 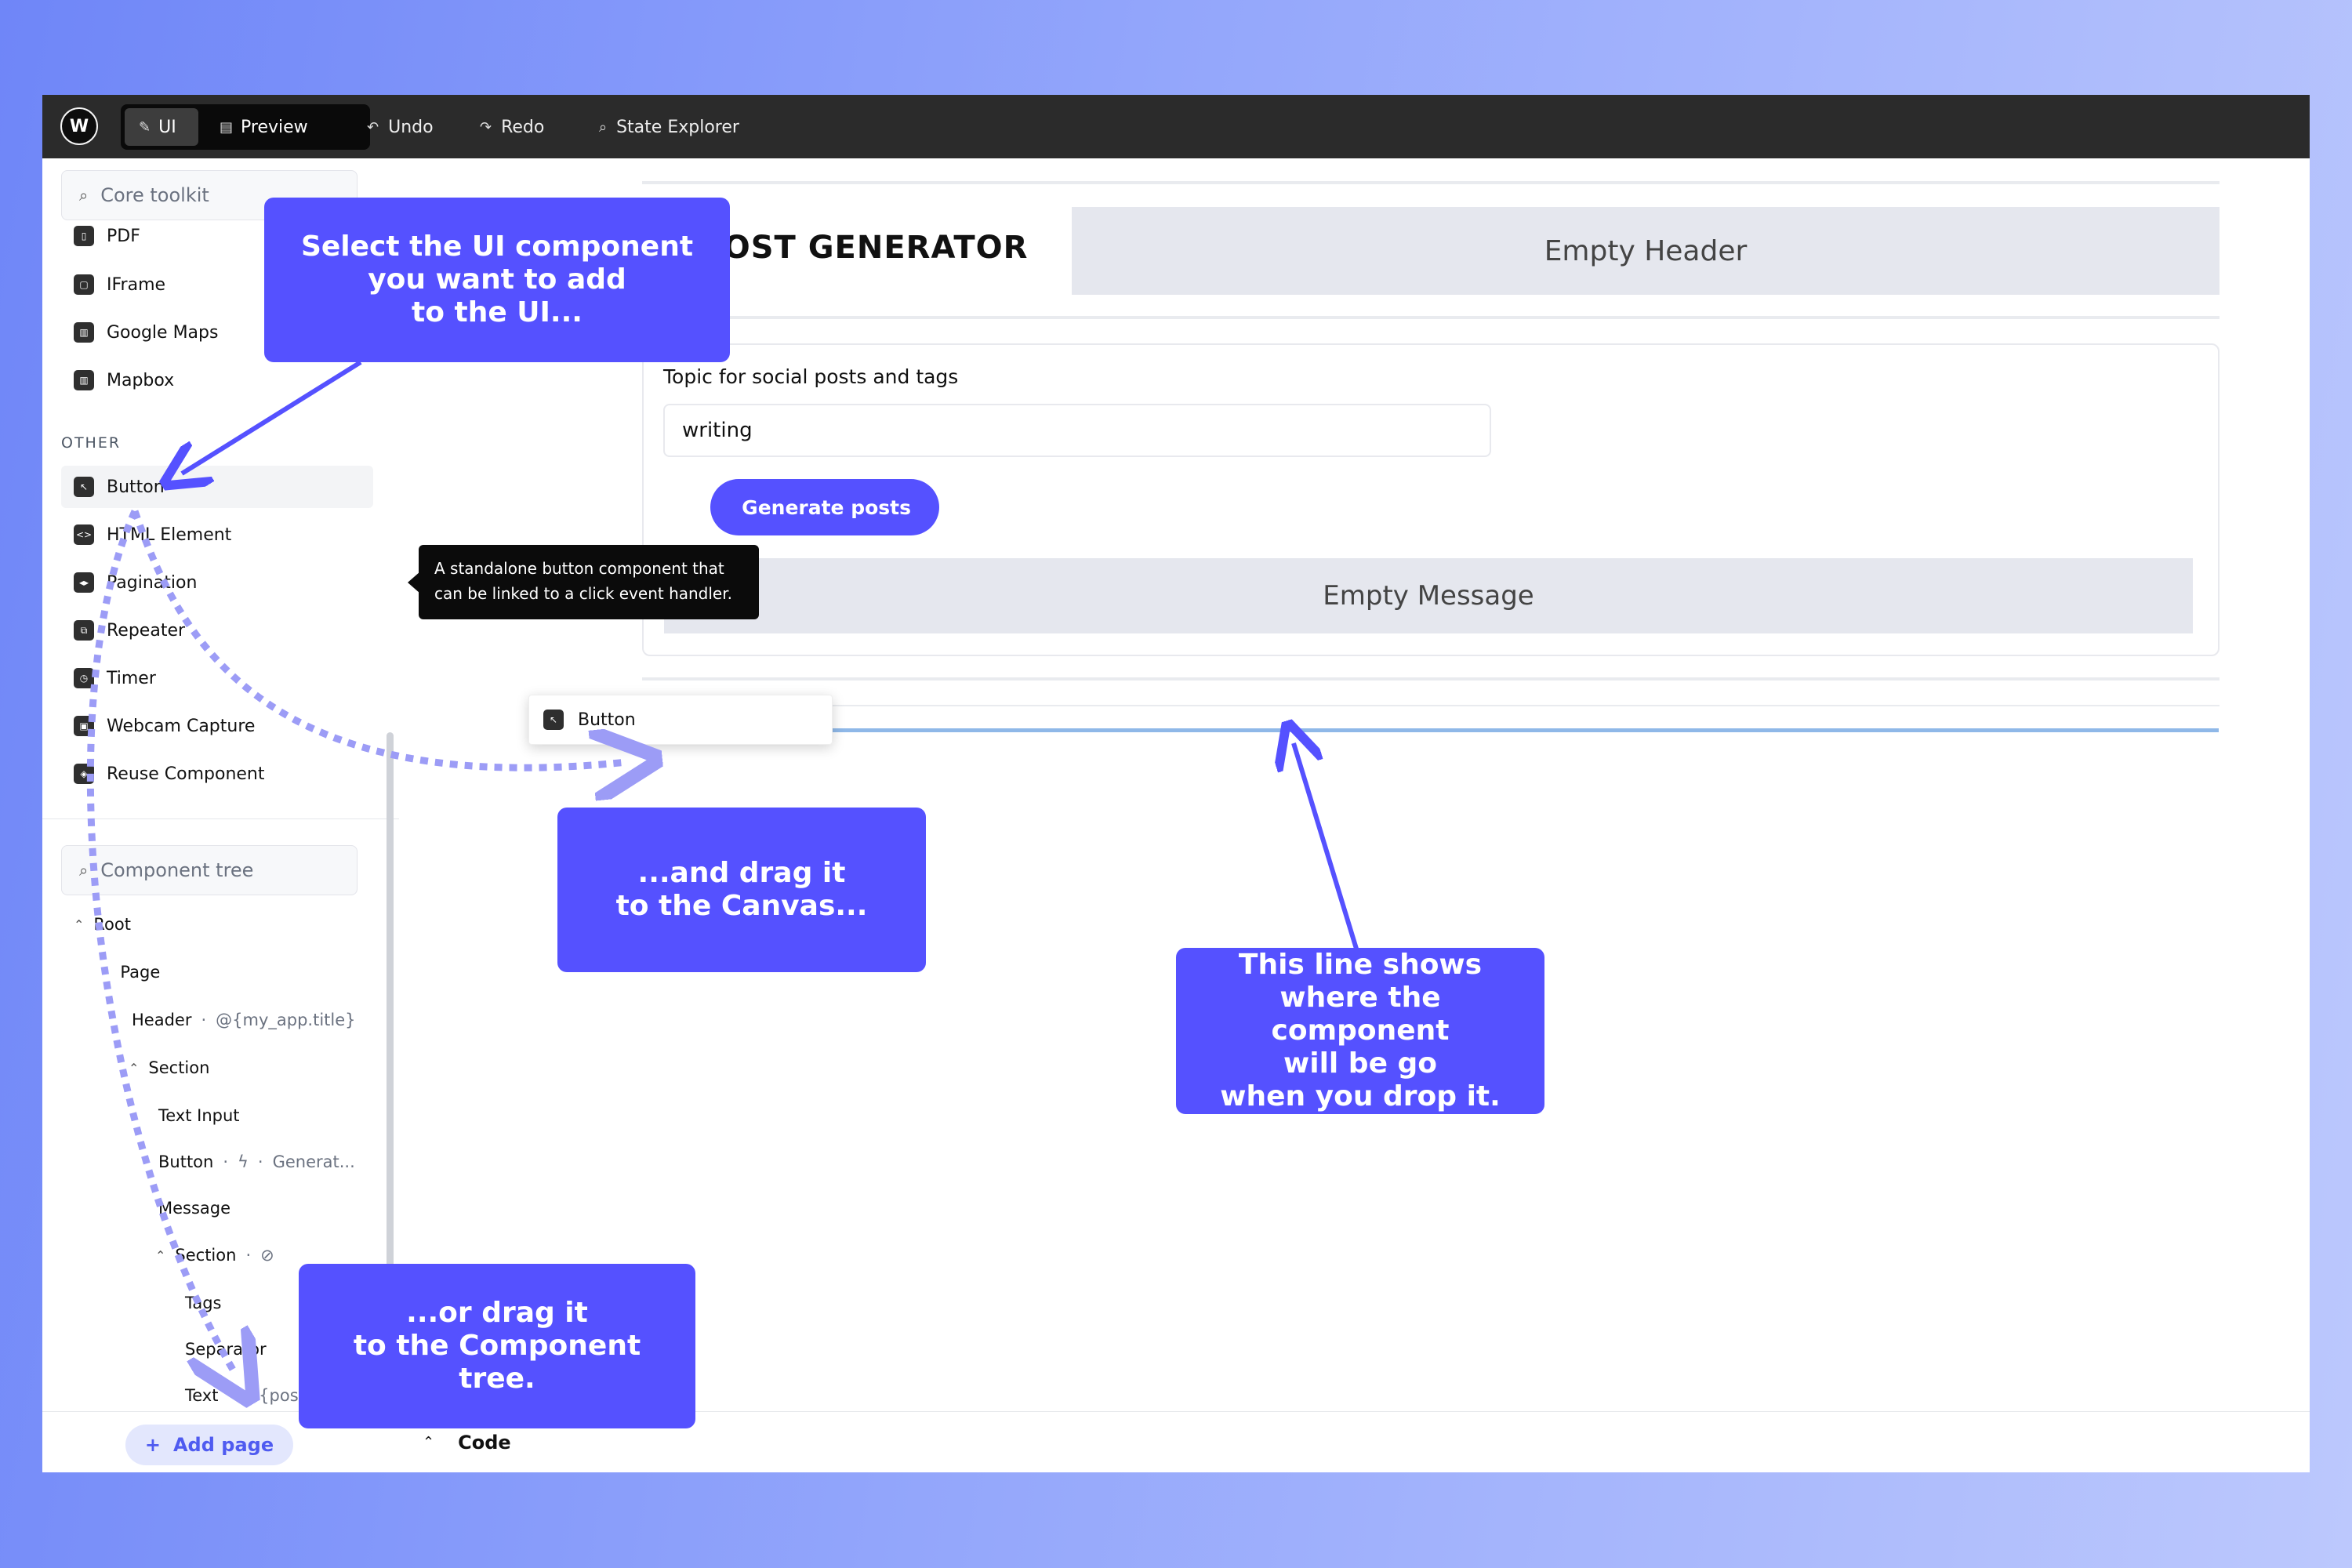 I want to click on html-icon: <>, so click(x=84, y=534).